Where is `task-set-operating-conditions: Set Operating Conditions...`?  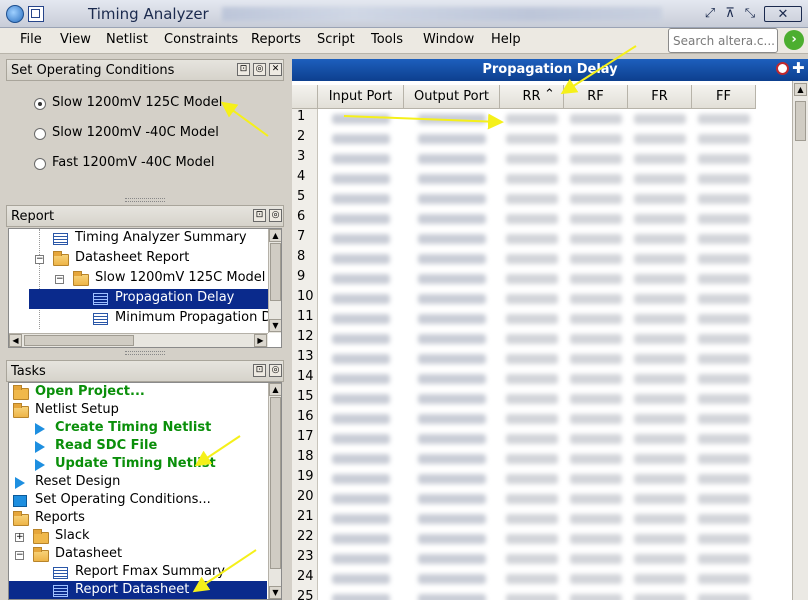
task-set-operating-conditions: Set Operating Conditions... is located at coordinates (138, 501).